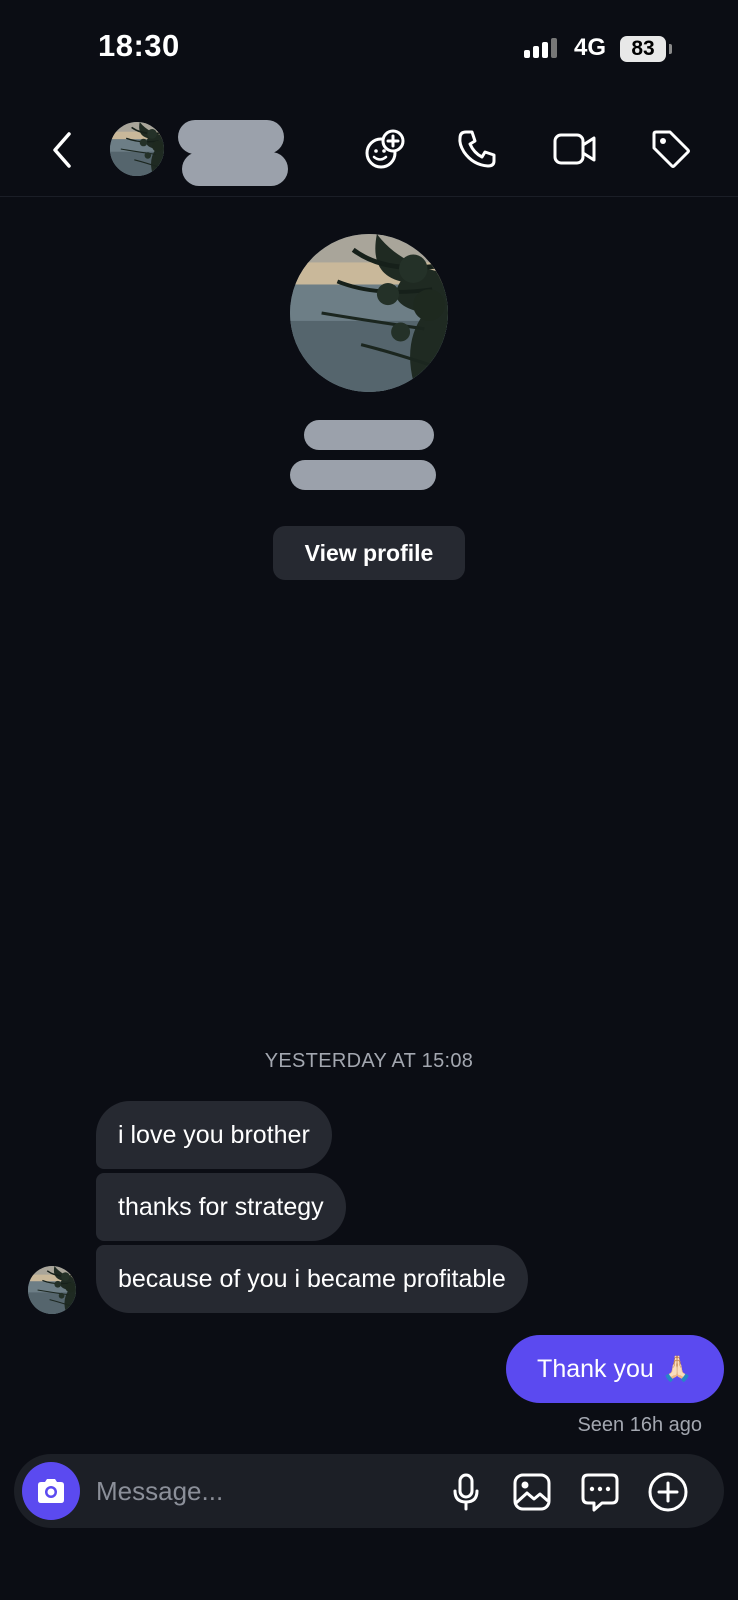  I want to click on video-icon, so click(574, 149).